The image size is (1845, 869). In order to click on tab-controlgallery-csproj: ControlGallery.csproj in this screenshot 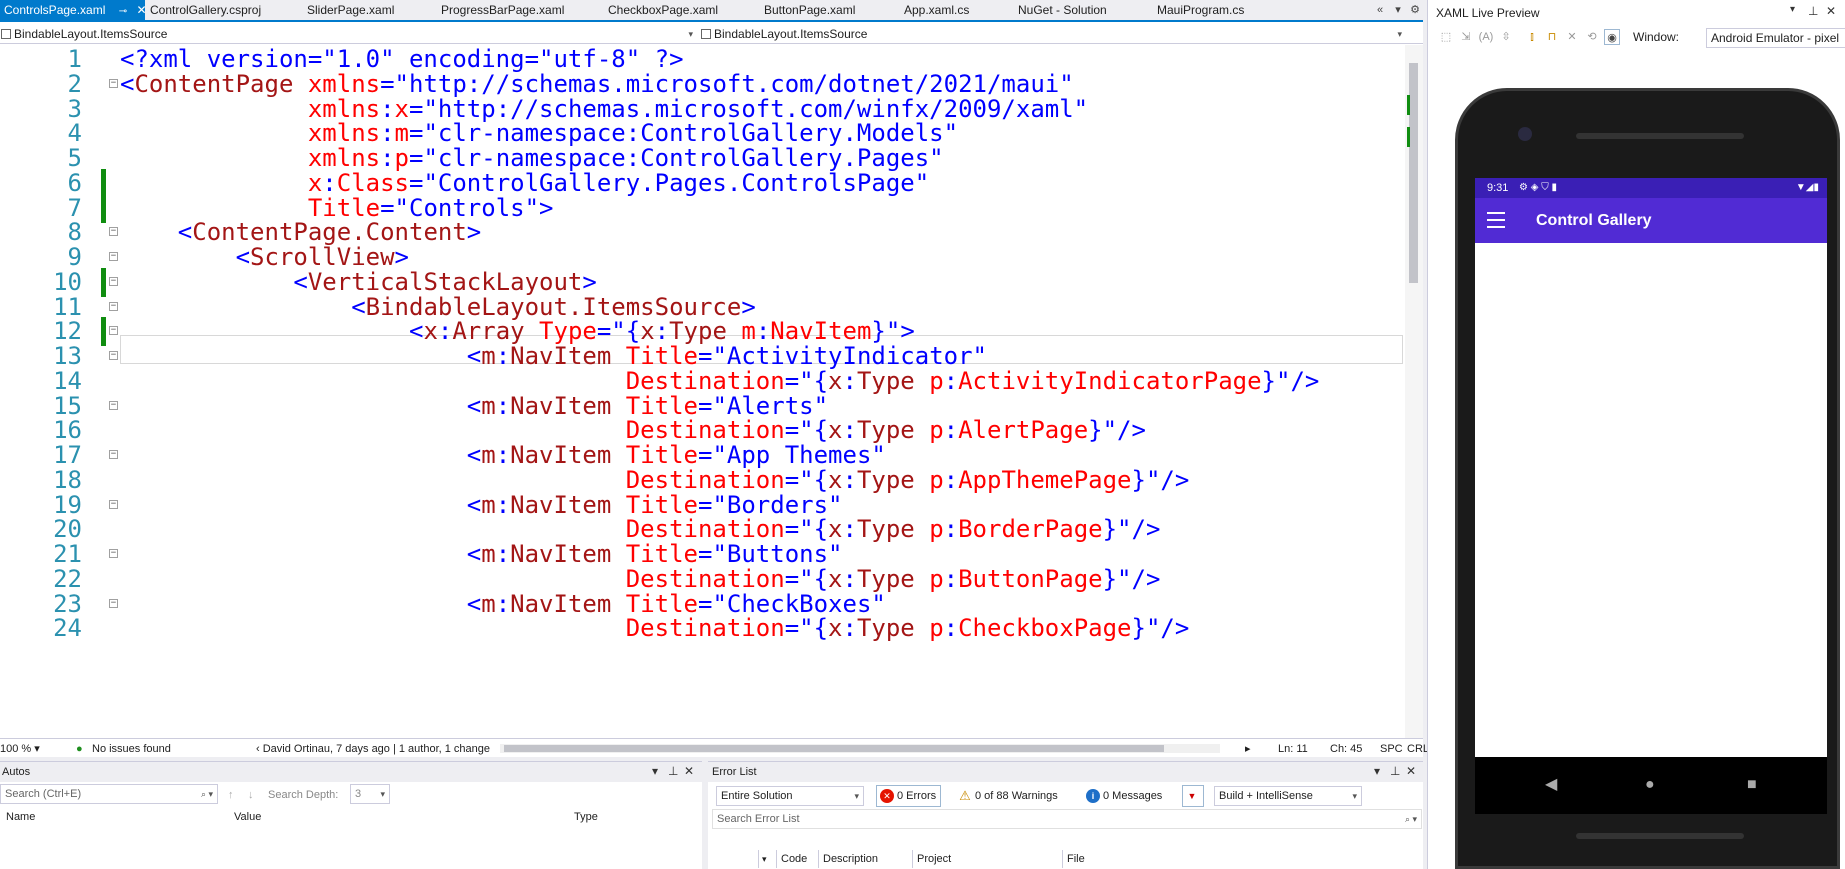, I will do `click(203, 10)`.